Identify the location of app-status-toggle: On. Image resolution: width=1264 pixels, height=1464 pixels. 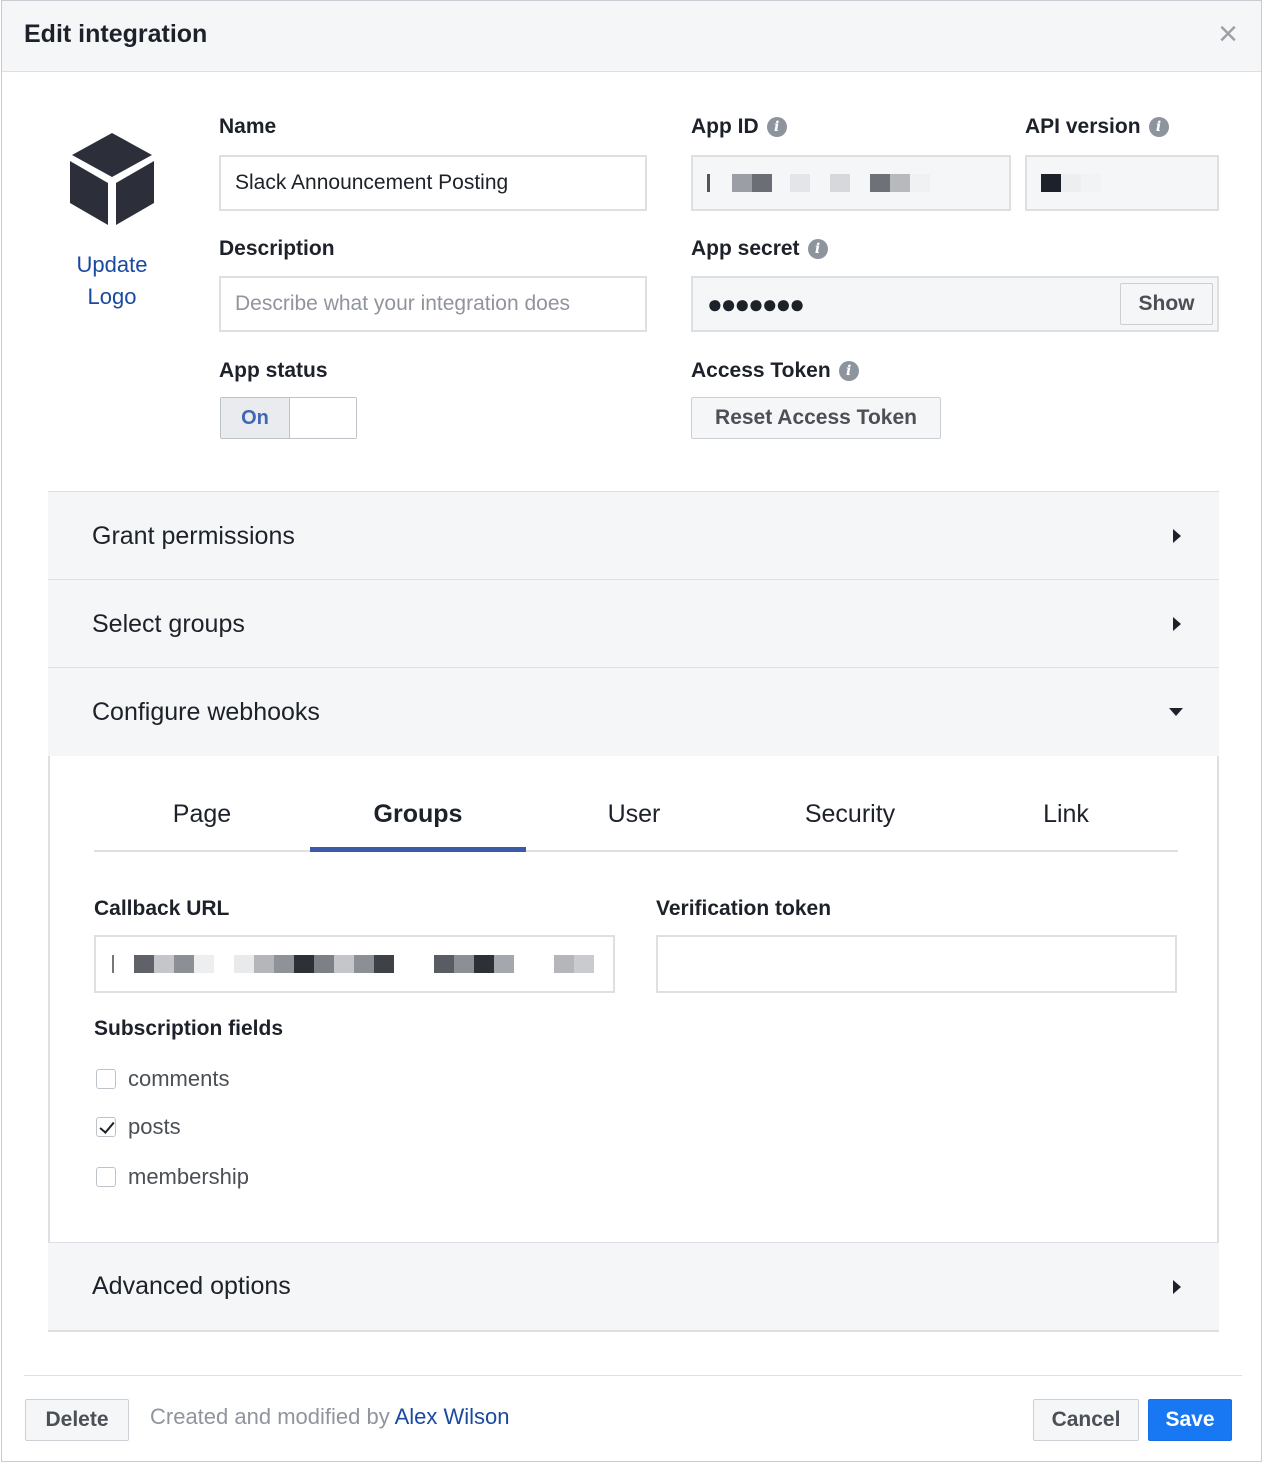
(288, 418).